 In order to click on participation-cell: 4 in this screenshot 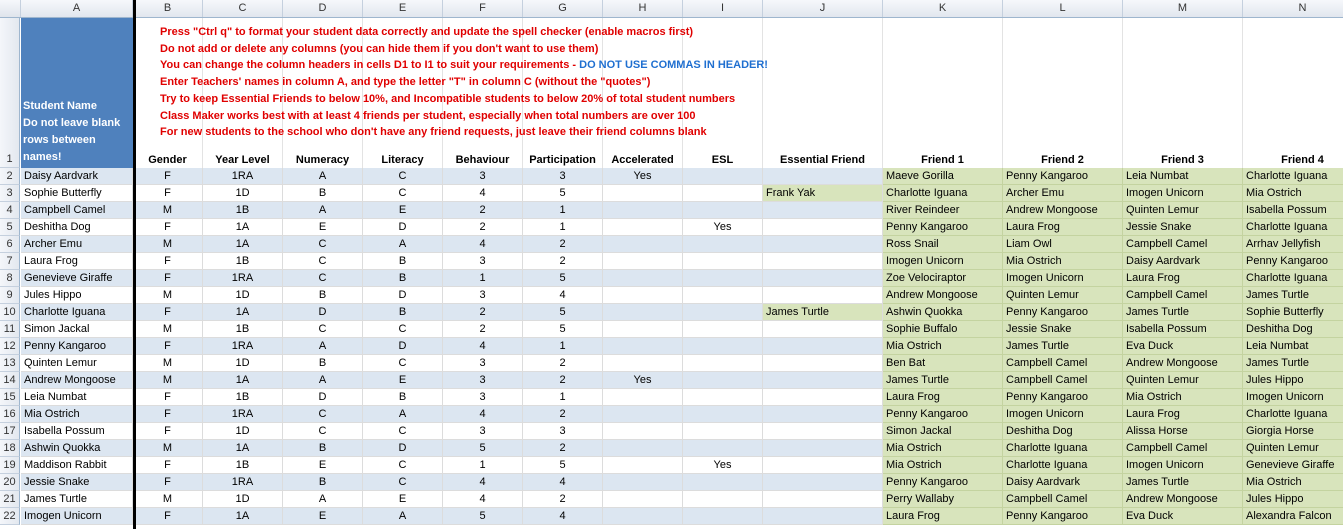, I will do `click(563, 482)`.